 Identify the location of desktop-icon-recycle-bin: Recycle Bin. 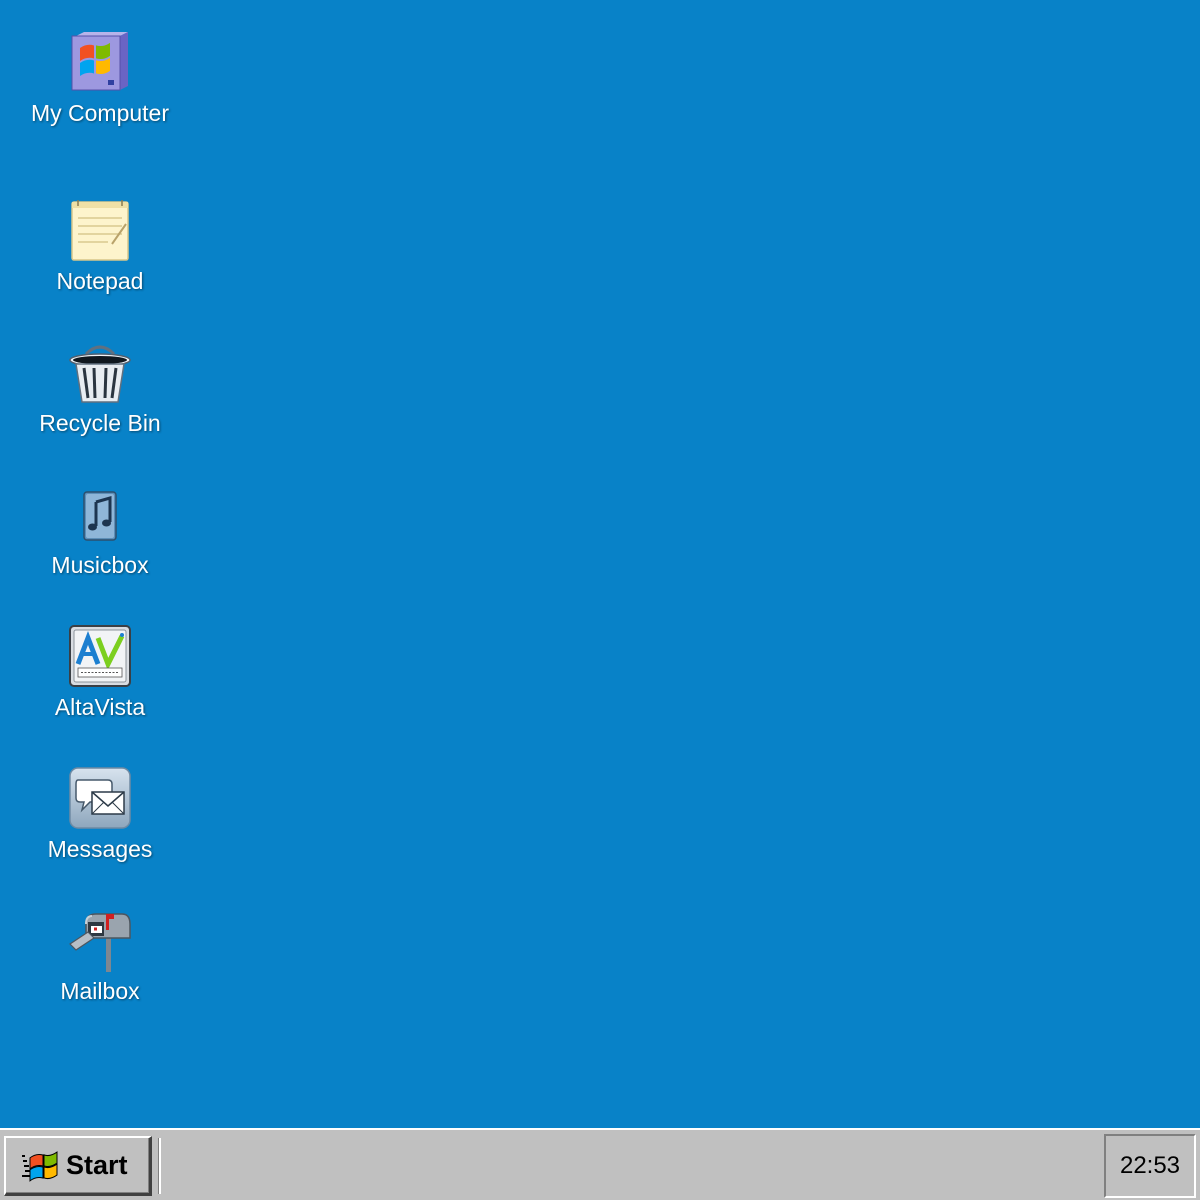
(100, 388).